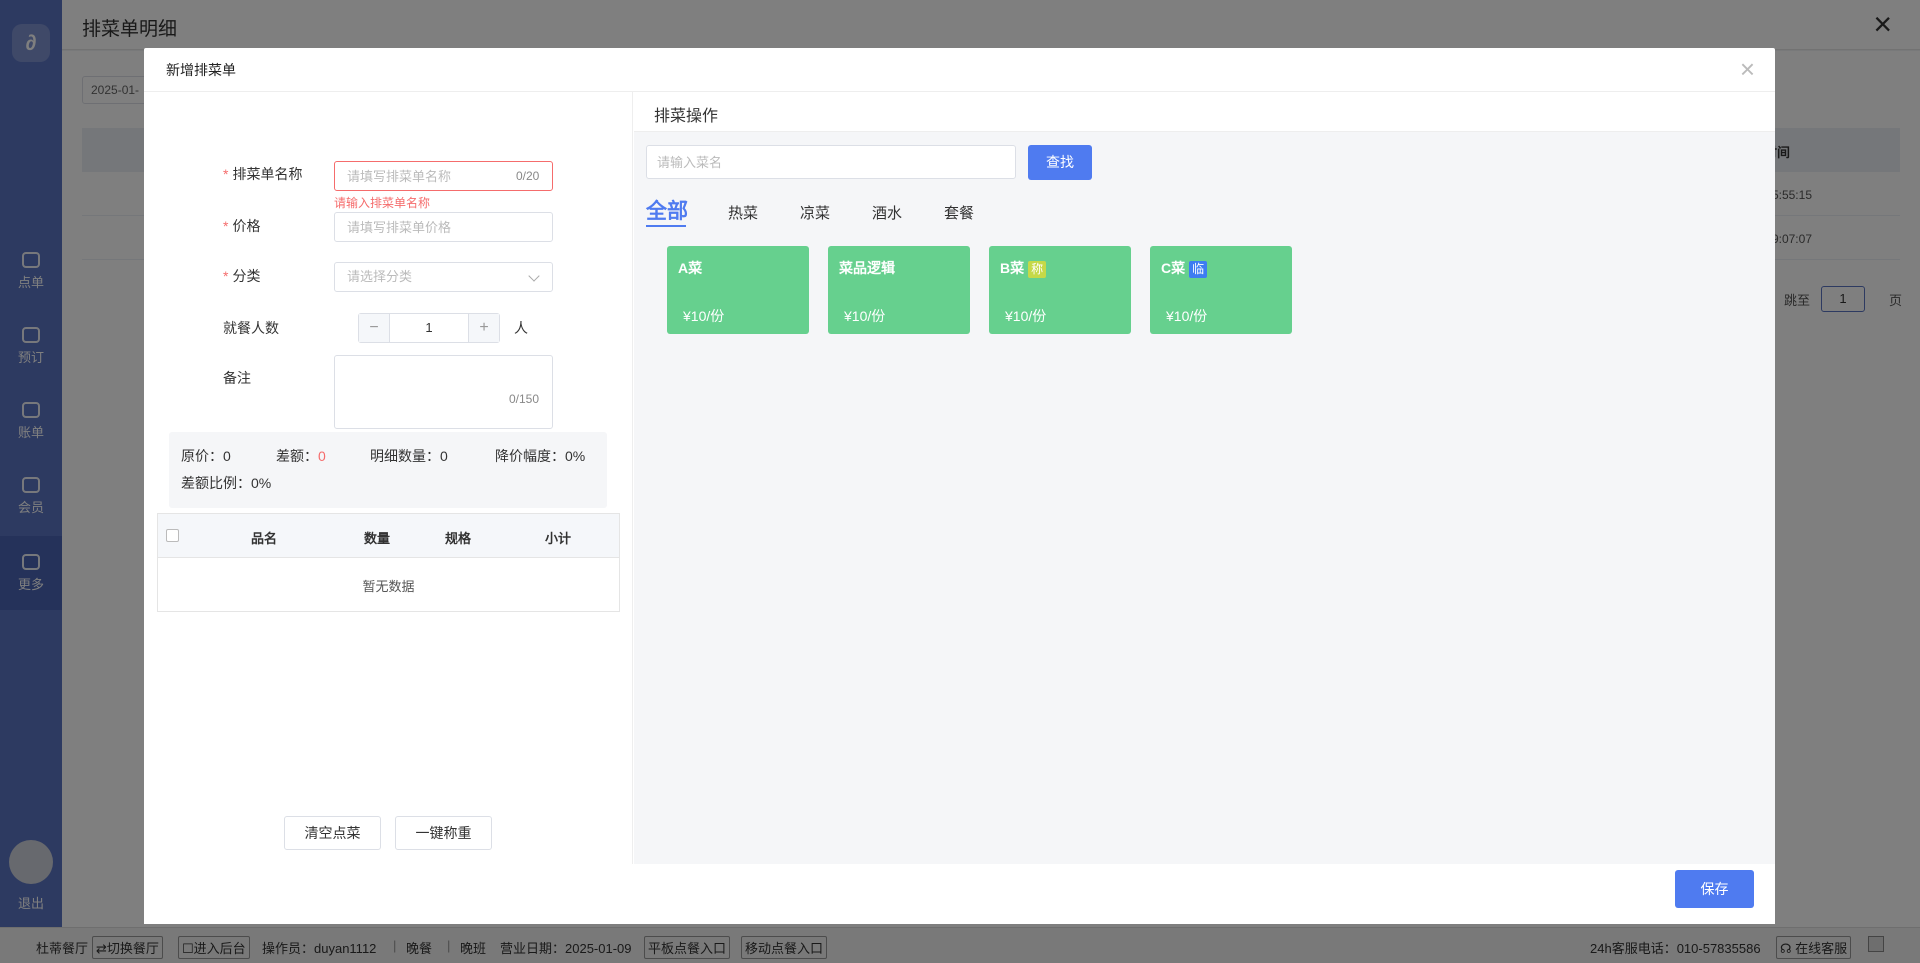  I want to click on diners-label: 就餐人数, so click(251, 328).